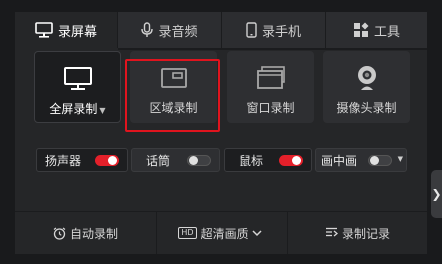  I want to click on expand-panel-button: ❯, so click(436, 194).